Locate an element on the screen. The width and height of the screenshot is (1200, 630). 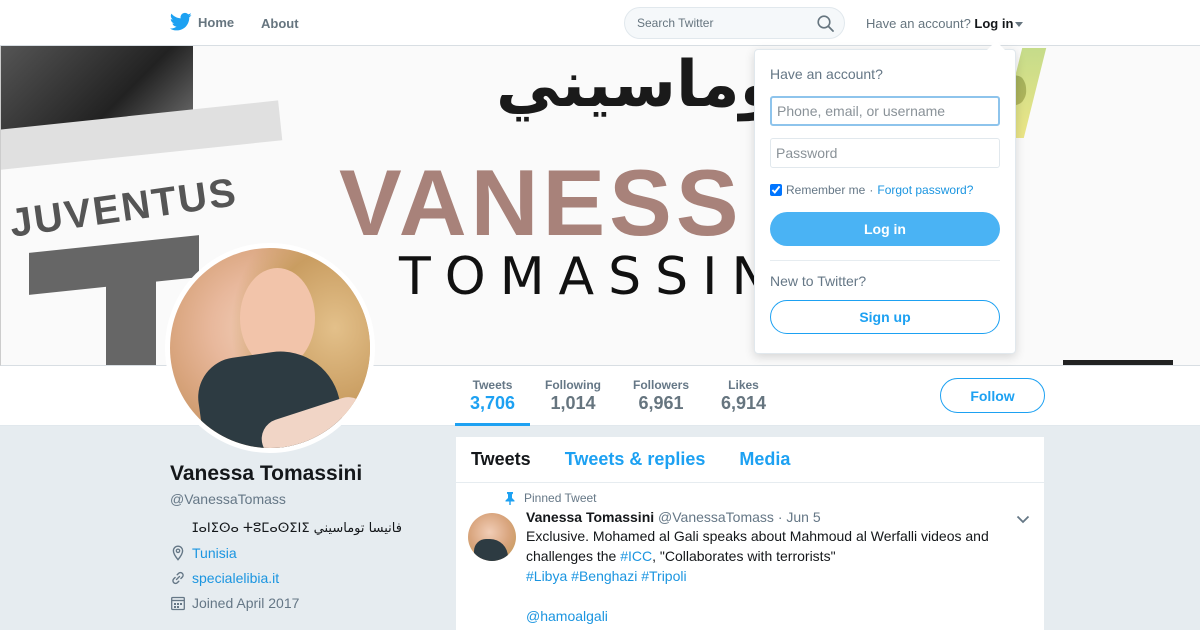
stat-likes: Likes 6,914 is located at coordinates (743, 396).